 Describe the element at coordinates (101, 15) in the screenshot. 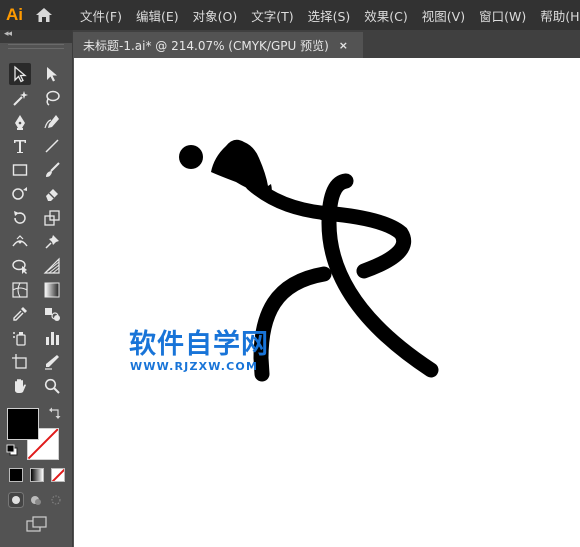

I see `menu-file: 文件(F)` at that location.